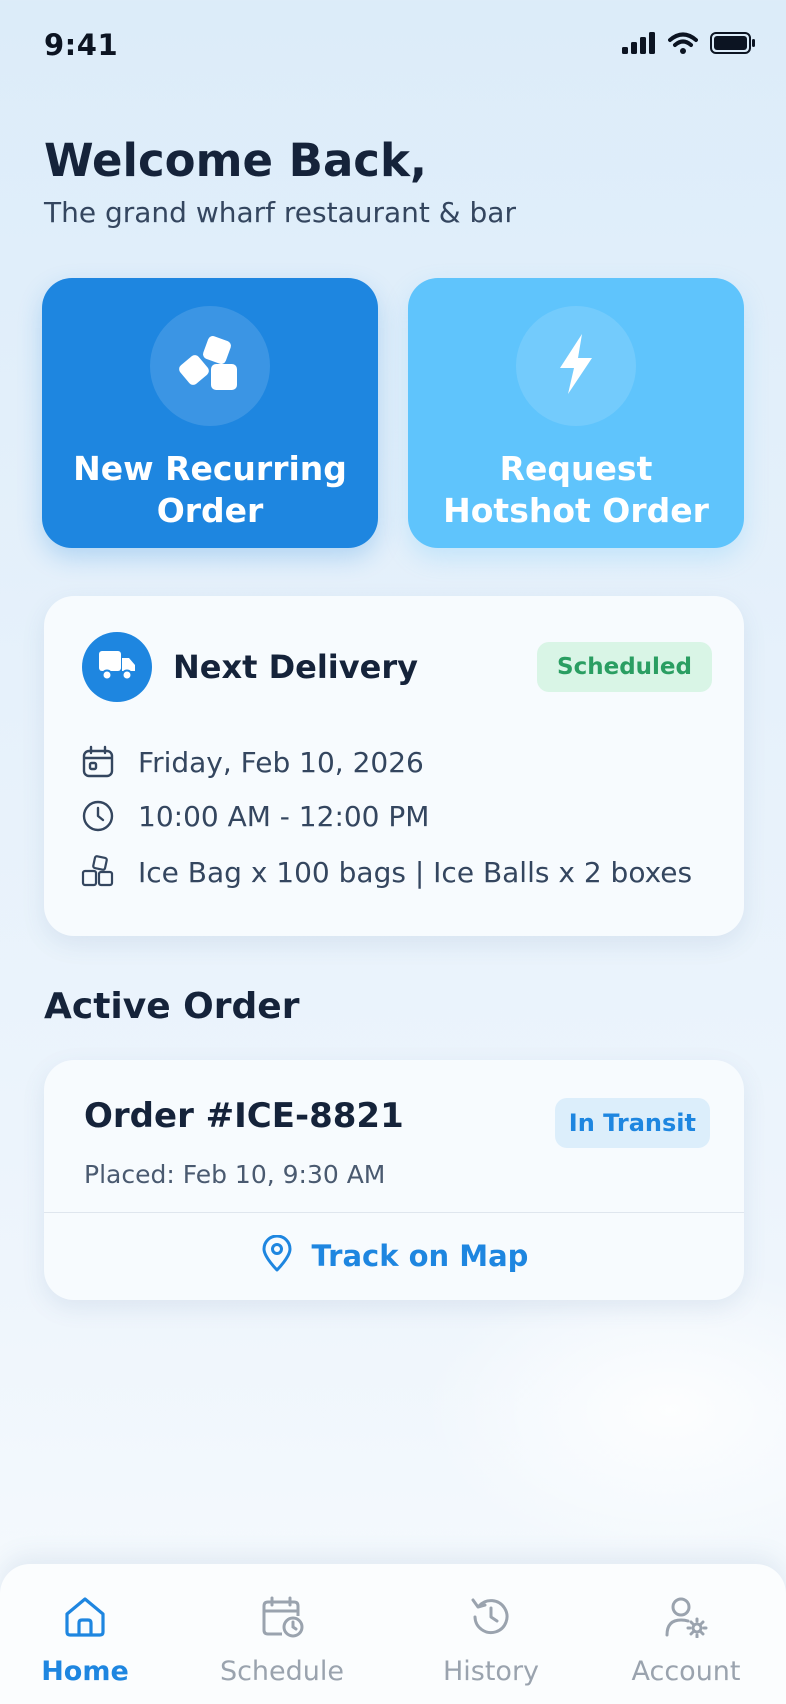  Describe the element at coordinates (639, 45) in the screenshot. I see `signal-icon` at that location.